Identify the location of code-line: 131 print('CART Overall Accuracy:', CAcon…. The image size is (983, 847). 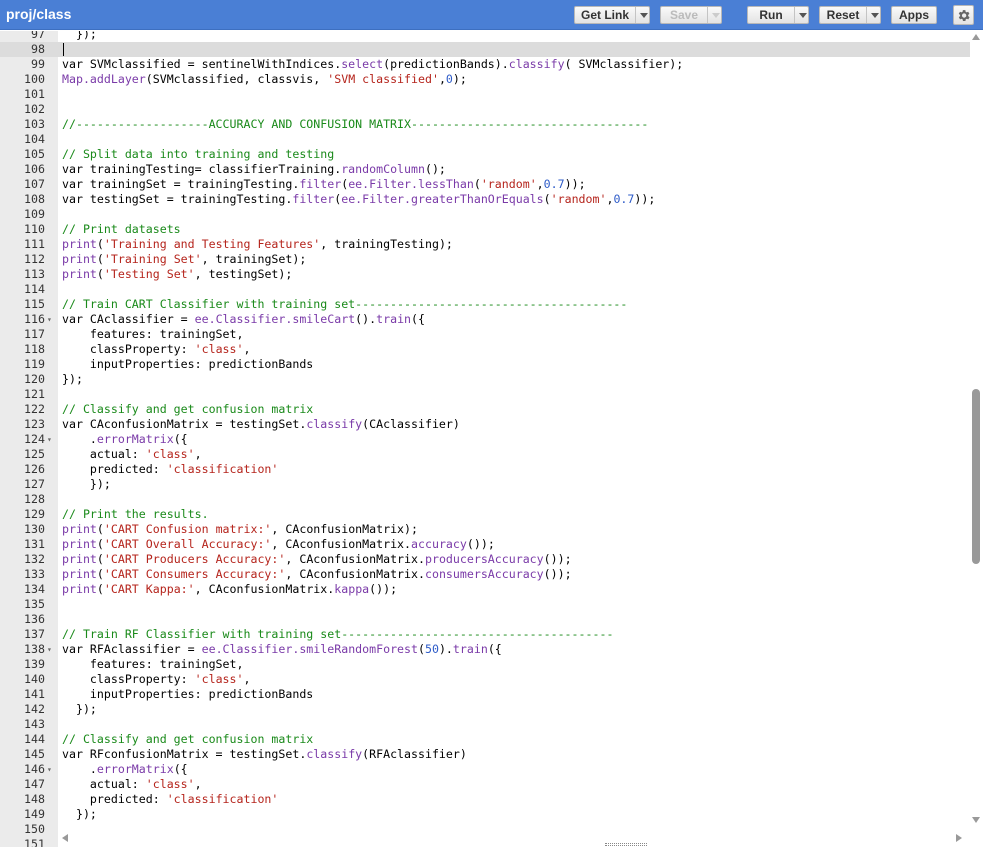
(485, 544).